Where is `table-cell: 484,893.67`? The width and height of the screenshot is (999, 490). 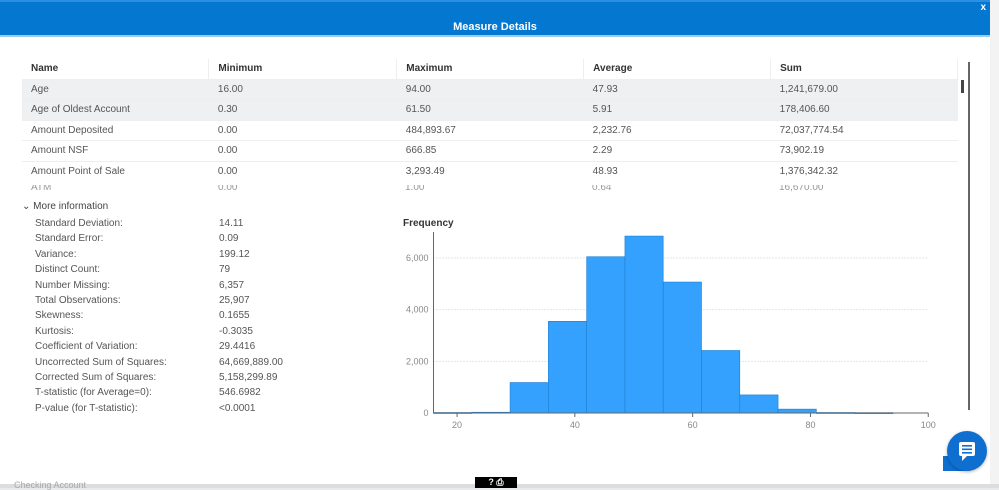
table-cell: 484,893.67 is located at coordinates (490, 130).